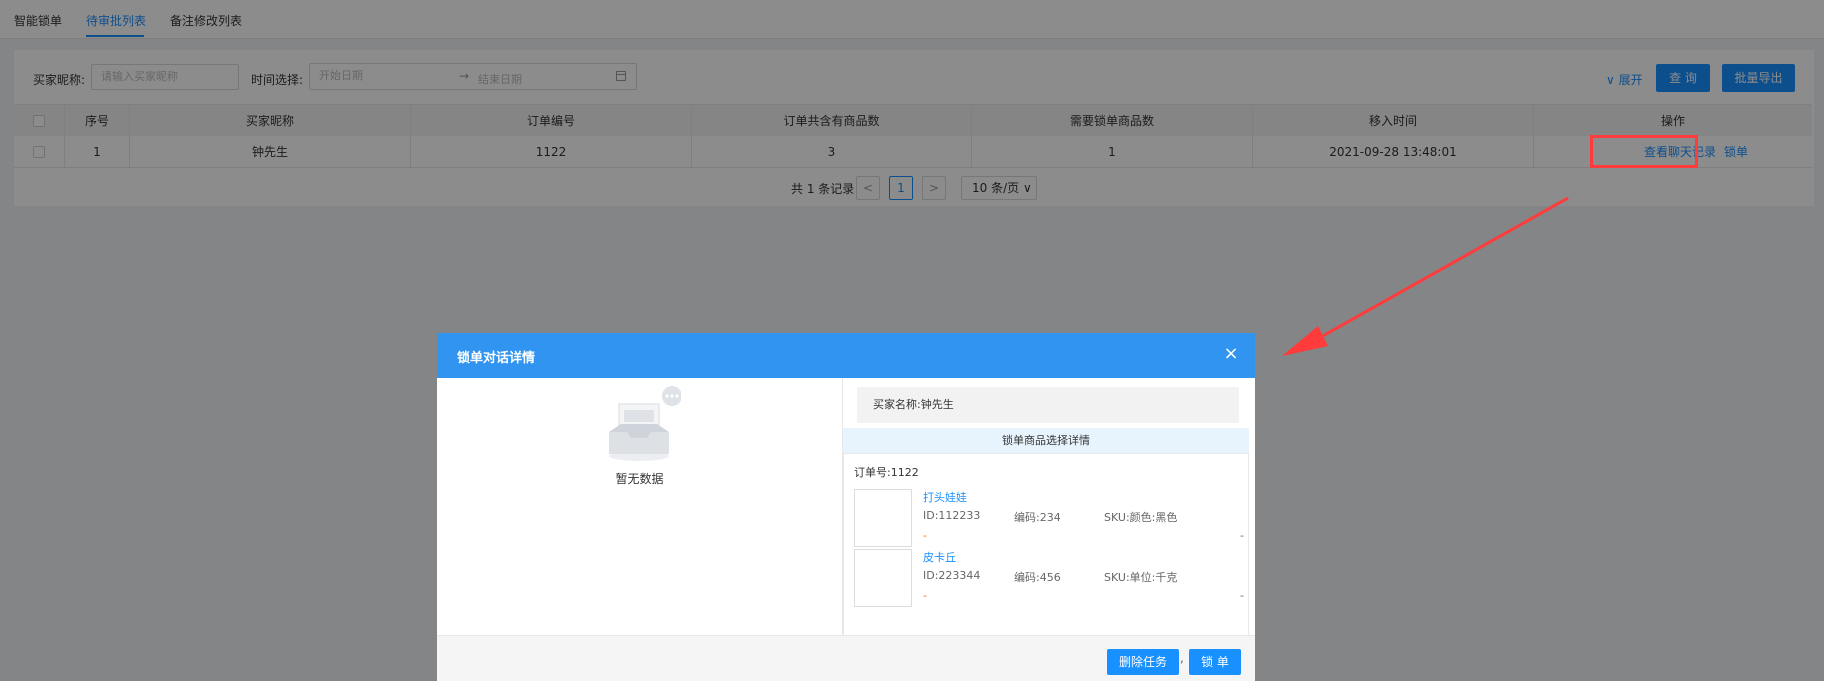 The width and height of the screenshot is (1824, 681). I want to click on product-id: ID:223344, so click(951, 575).